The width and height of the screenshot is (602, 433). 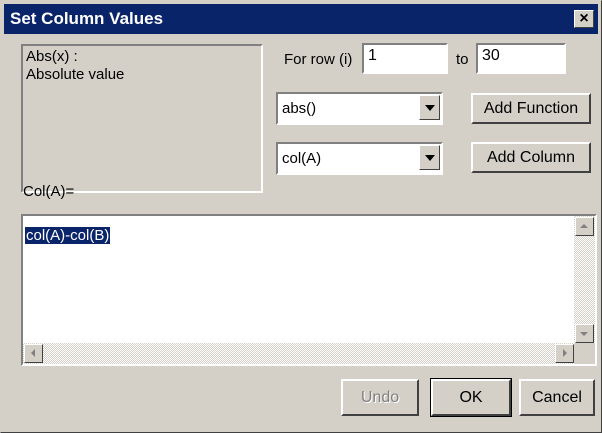 What do you see at coordinates (557, 397) in the screenshot?
I see `cancel-button: Cancel` at bounding box center [557, 397].